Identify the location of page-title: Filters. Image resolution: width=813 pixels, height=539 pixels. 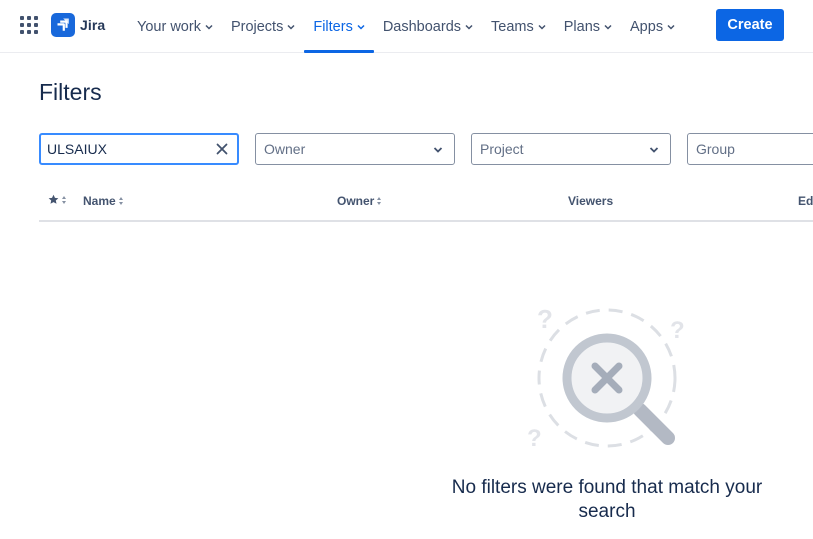
(70, 92).